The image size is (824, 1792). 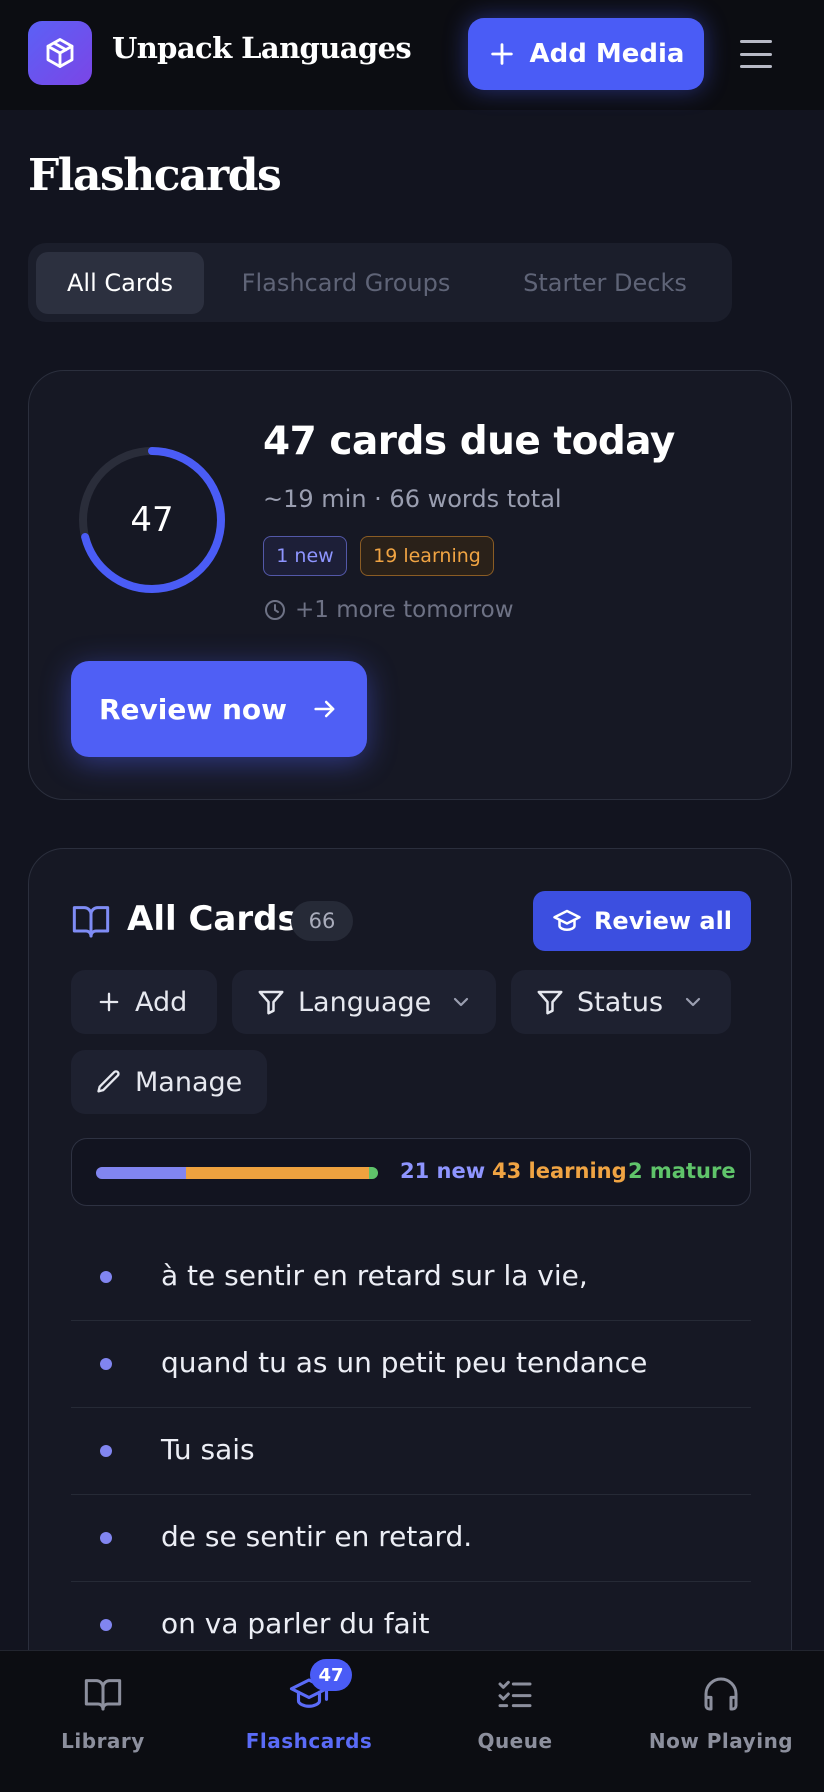 I want to click on page-title: Flashcards, so click(x=155, y=175).